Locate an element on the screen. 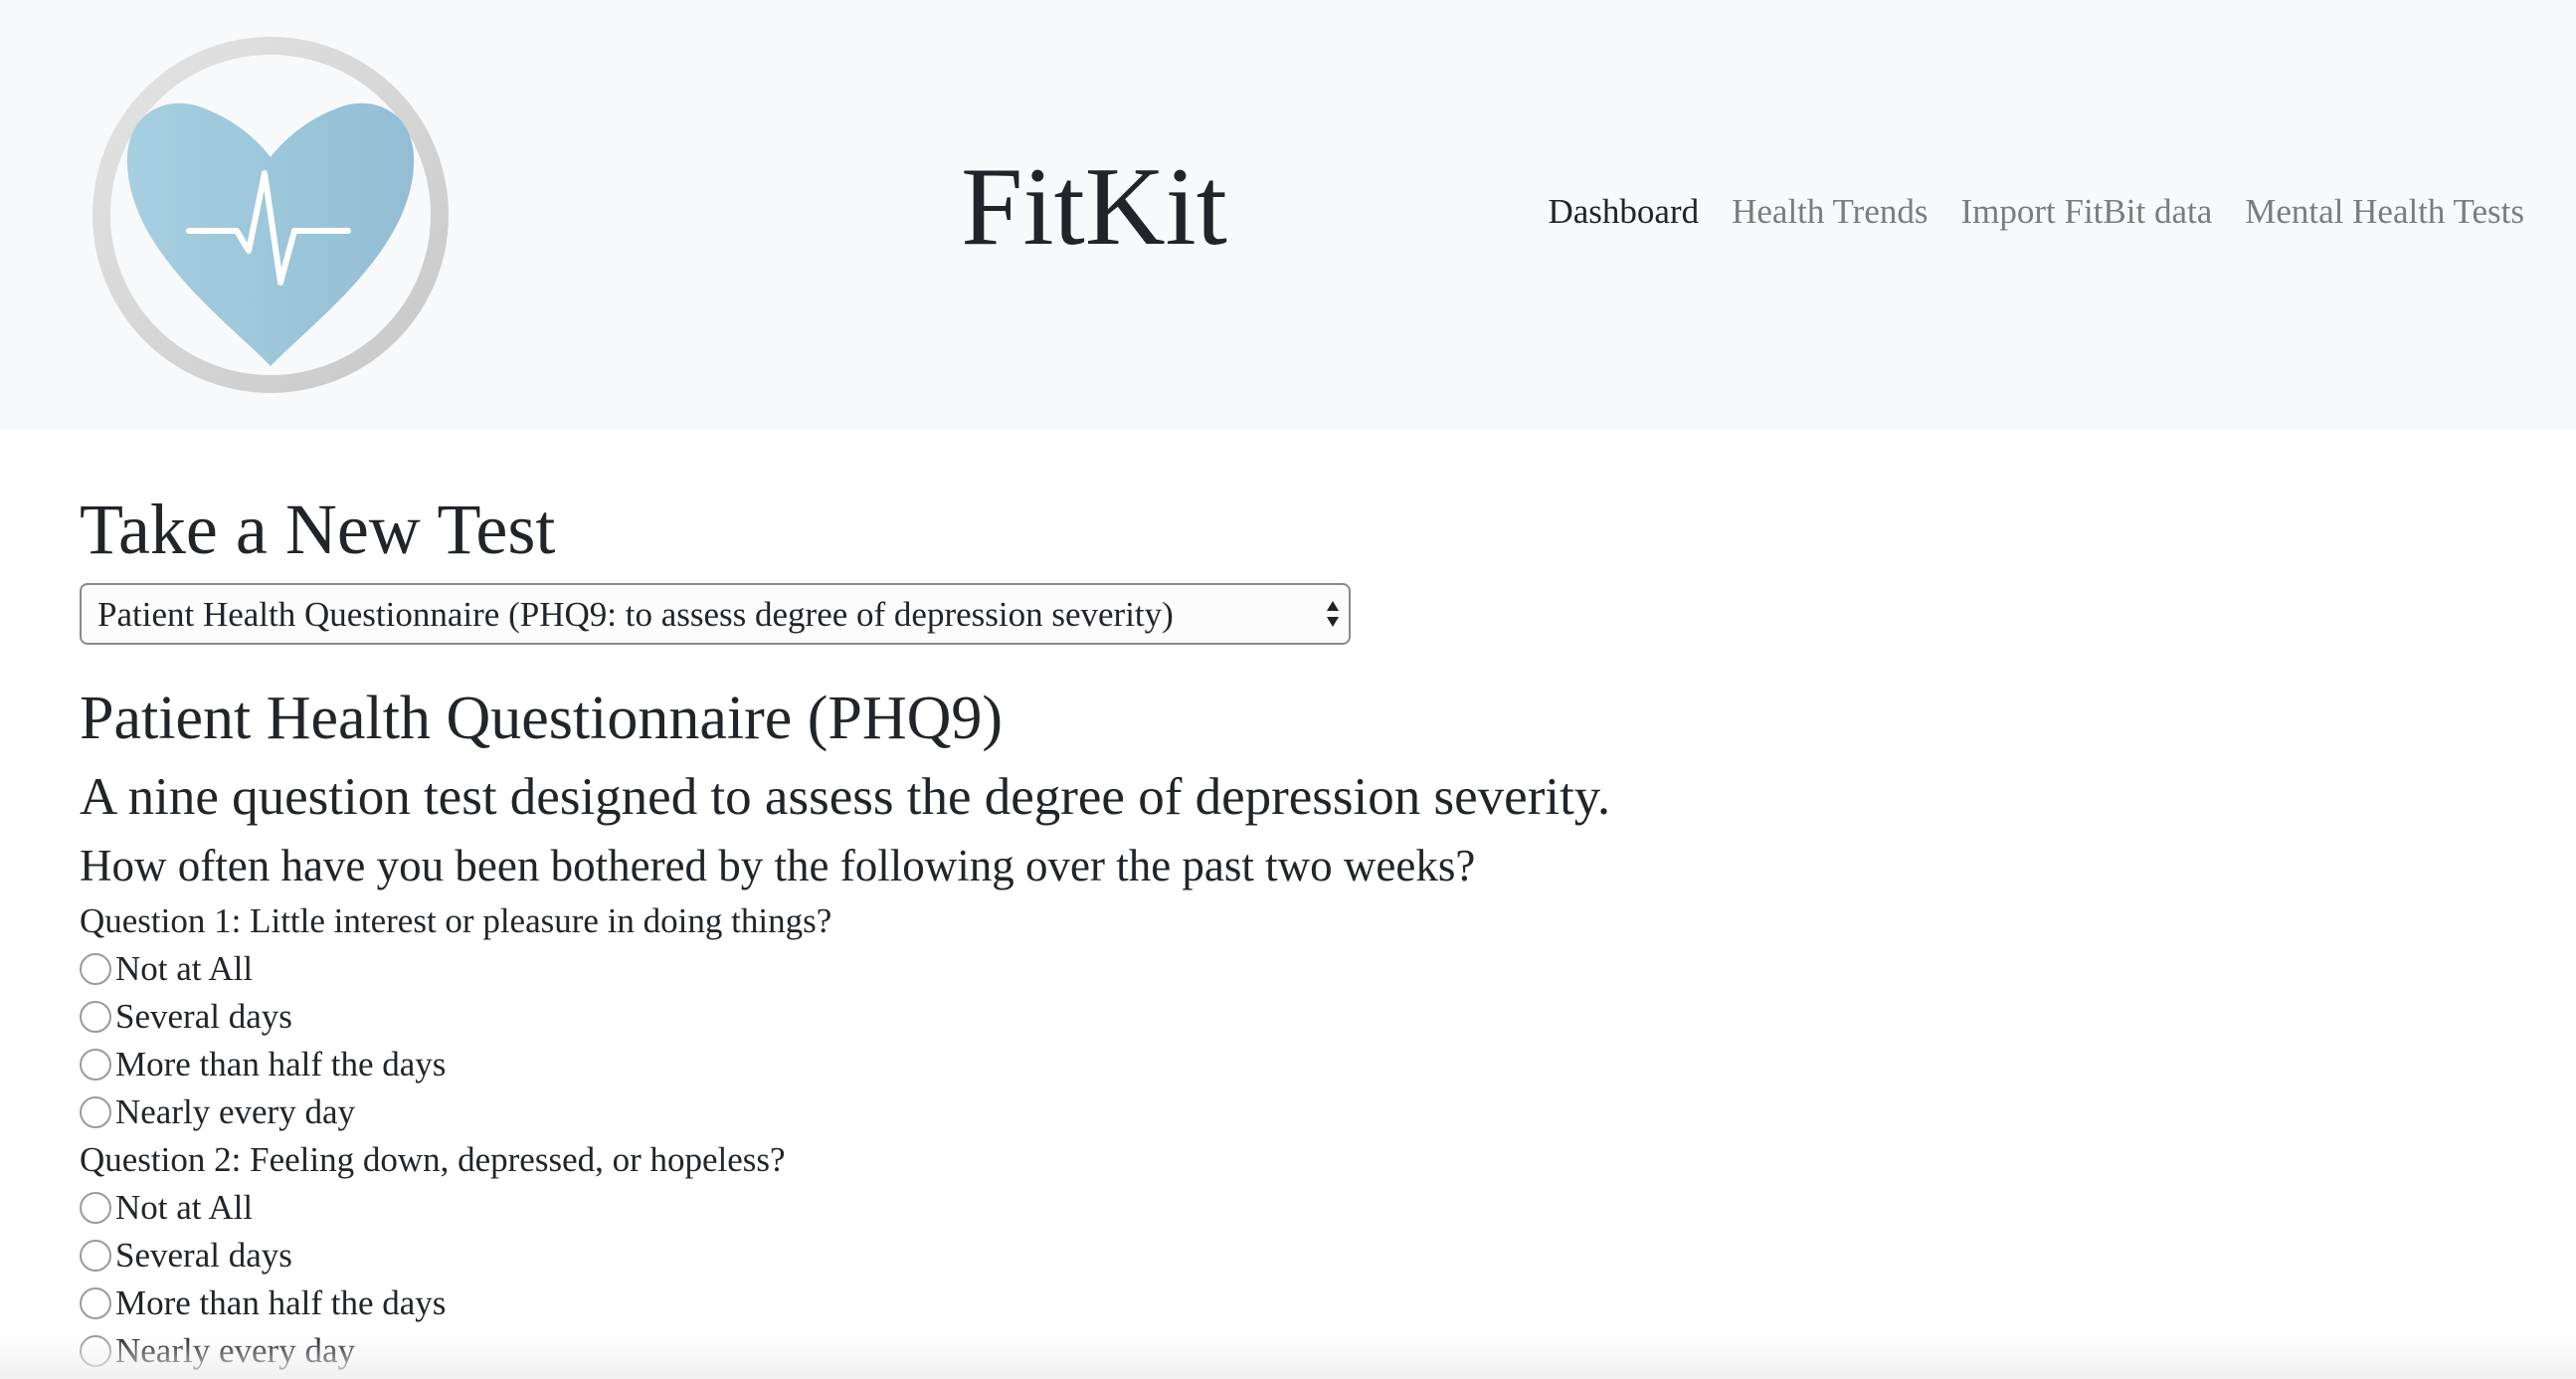 This screenshot has width=2576, height=1379. q2-option-nearly-every-day: Nearly every day is located at coordinates (1273, 1351).